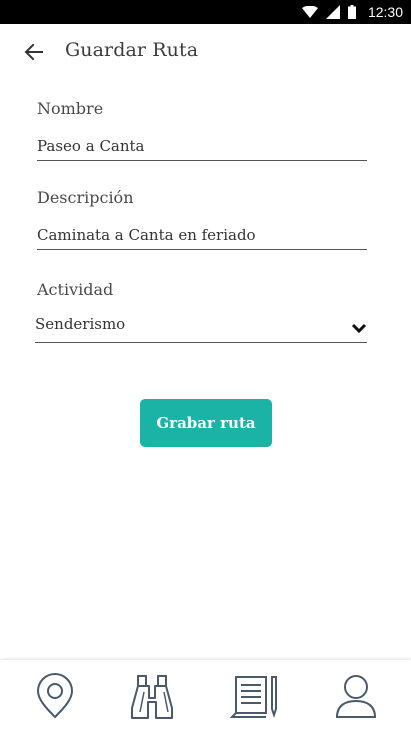  Describe the element at coordinates (206, 423) in the screenshot. I see `record-route-button: Grabar ruta` at that location.